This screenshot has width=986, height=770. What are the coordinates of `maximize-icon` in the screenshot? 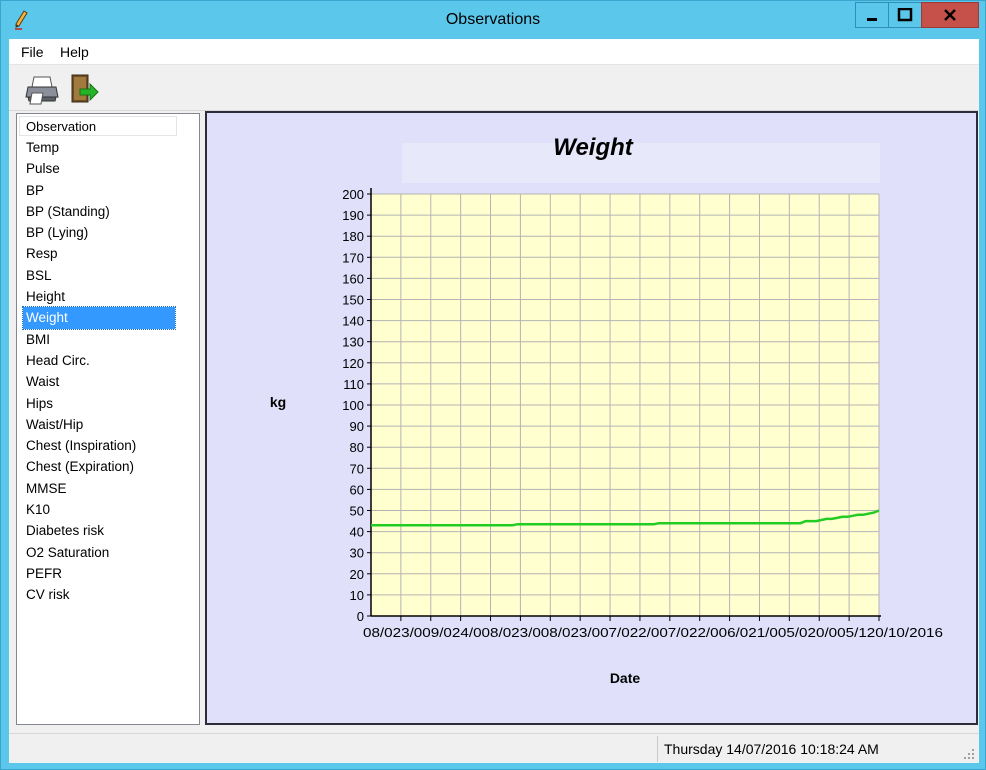 It's located at (905, 15).